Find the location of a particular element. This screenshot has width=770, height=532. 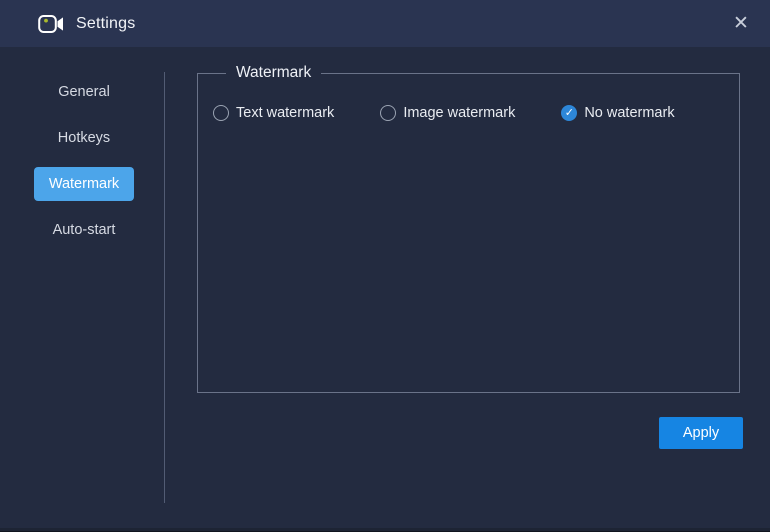

radio-label: Image watermark is located at coordinates (459, 113).